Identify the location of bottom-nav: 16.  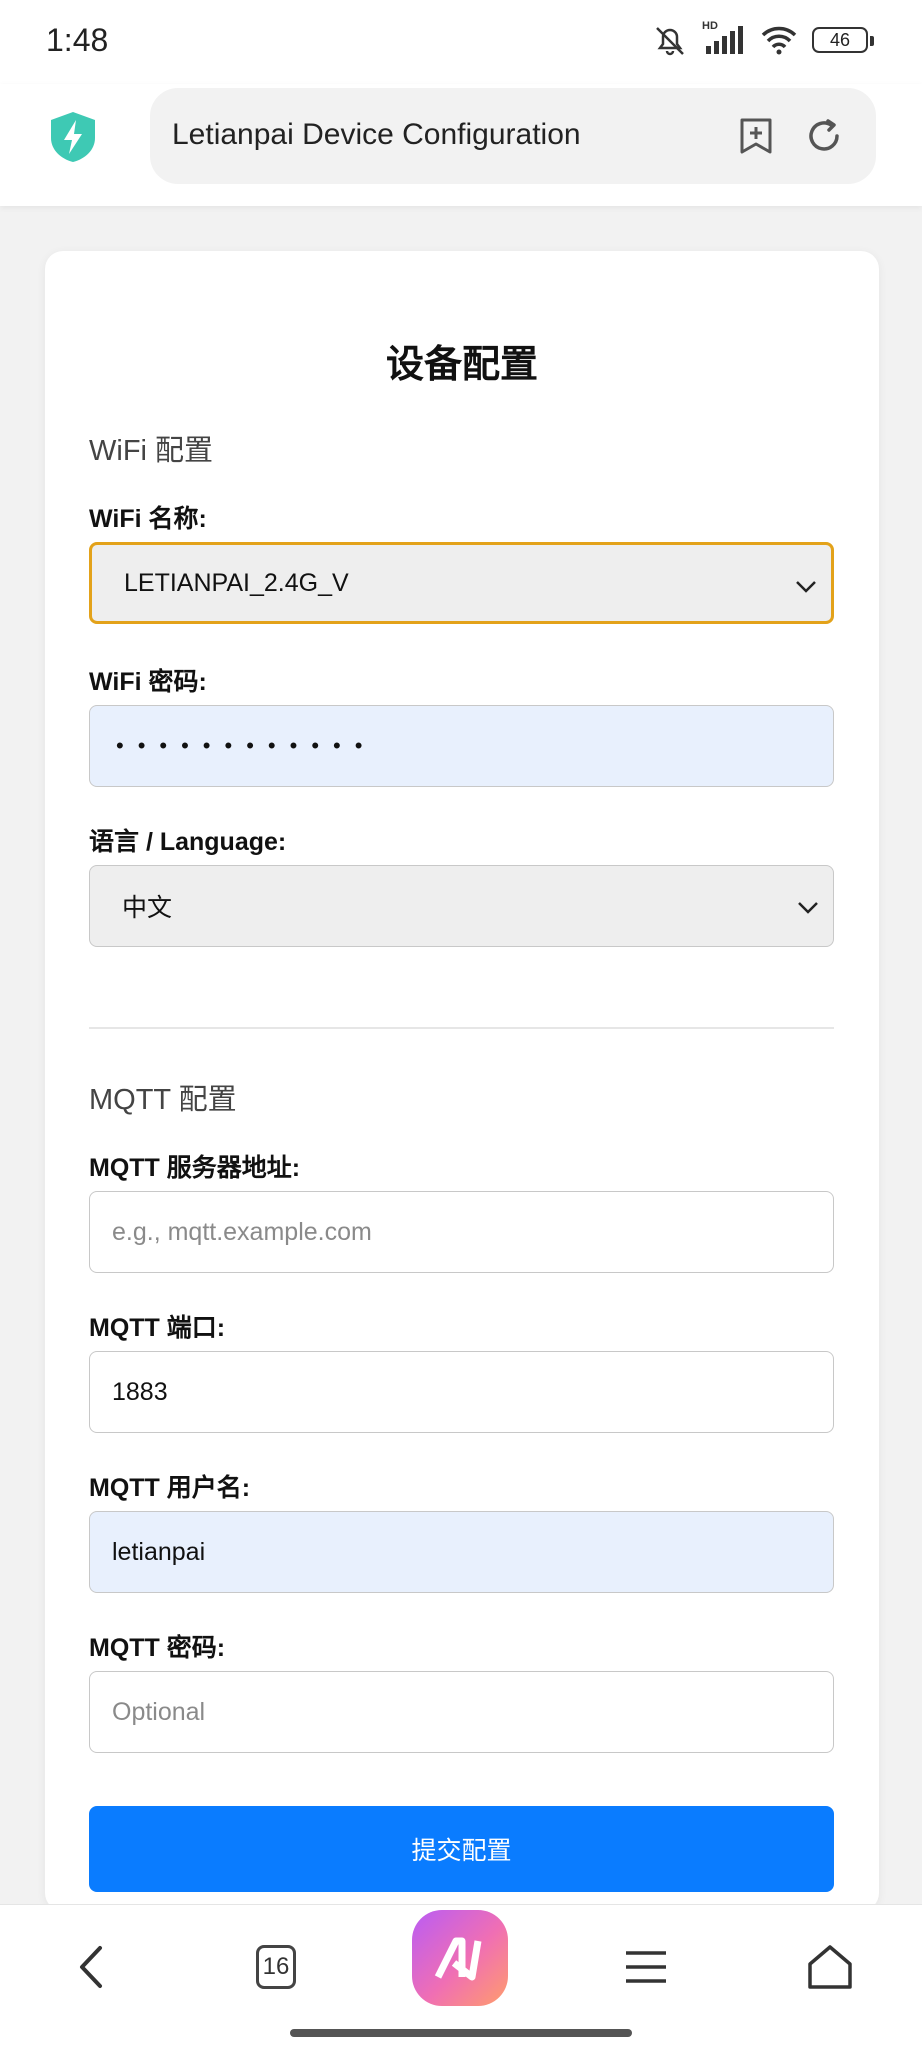
(461, 1976).